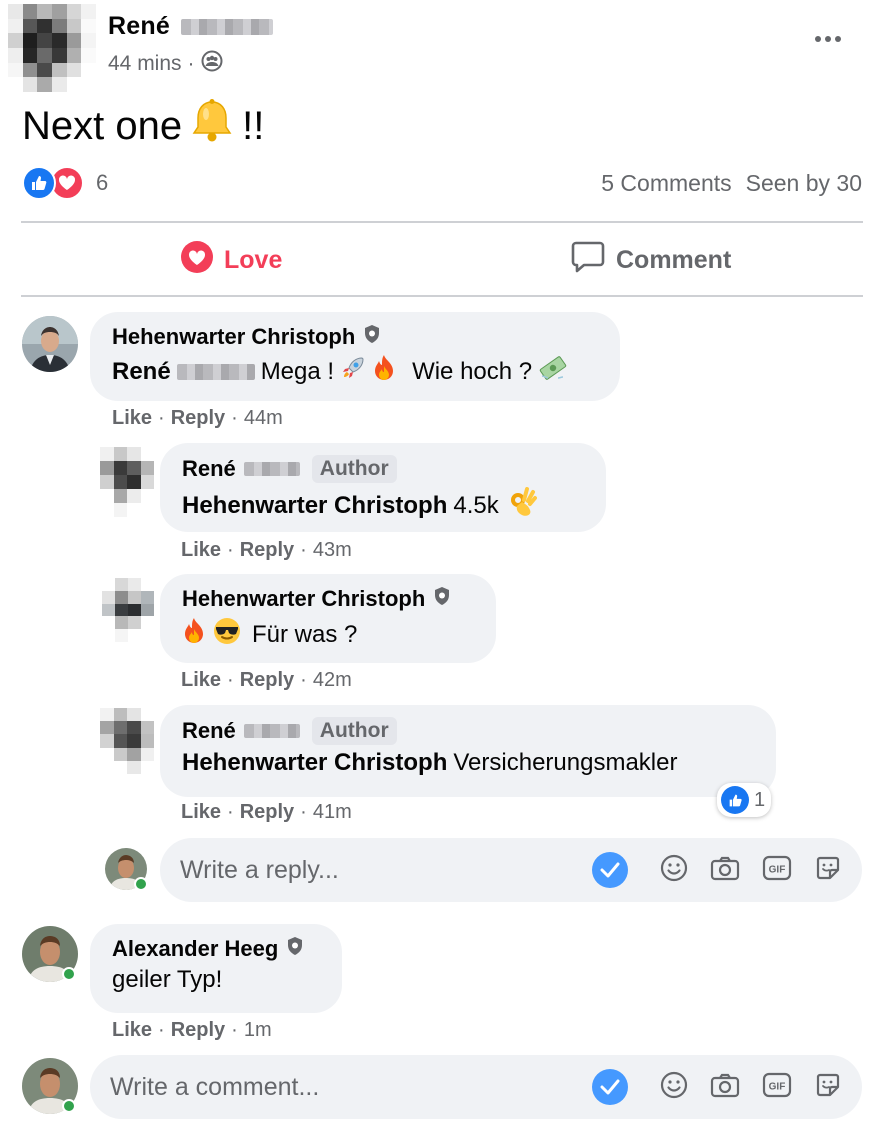 The width and height of the screenshot is (880, 1129). Describe the element at coordinates (332, 550) in the screenshot. I see `comment-time: 43m` at that location.